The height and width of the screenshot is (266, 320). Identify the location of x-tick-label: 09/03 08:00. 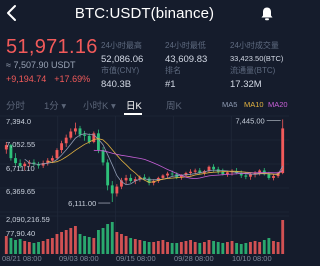
(79, 258).